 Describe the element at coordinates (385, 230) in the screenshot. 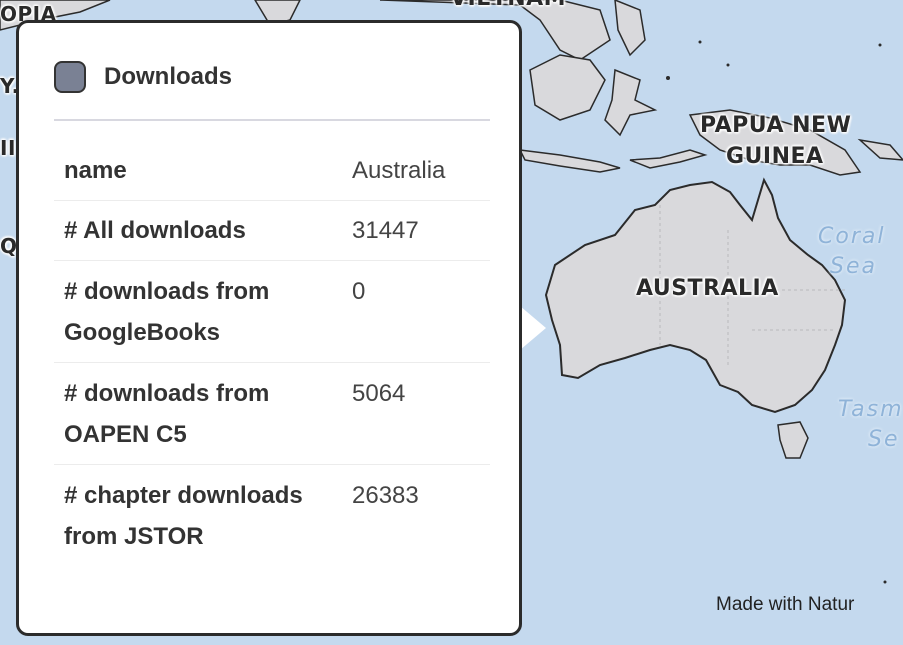

I see `row-value: 31447` at that location.